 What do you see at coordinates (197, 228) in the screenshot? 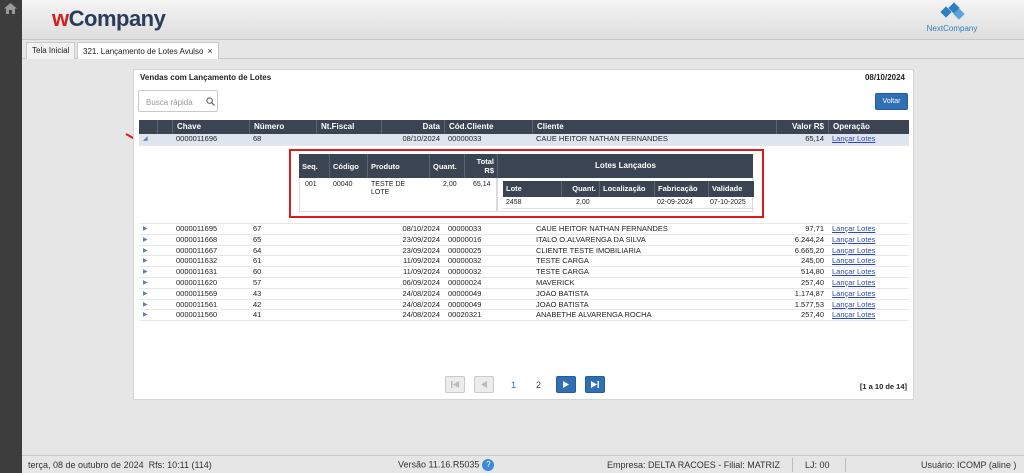
I see `cell-chave: 0000011695` at bounding box center [197, 228].